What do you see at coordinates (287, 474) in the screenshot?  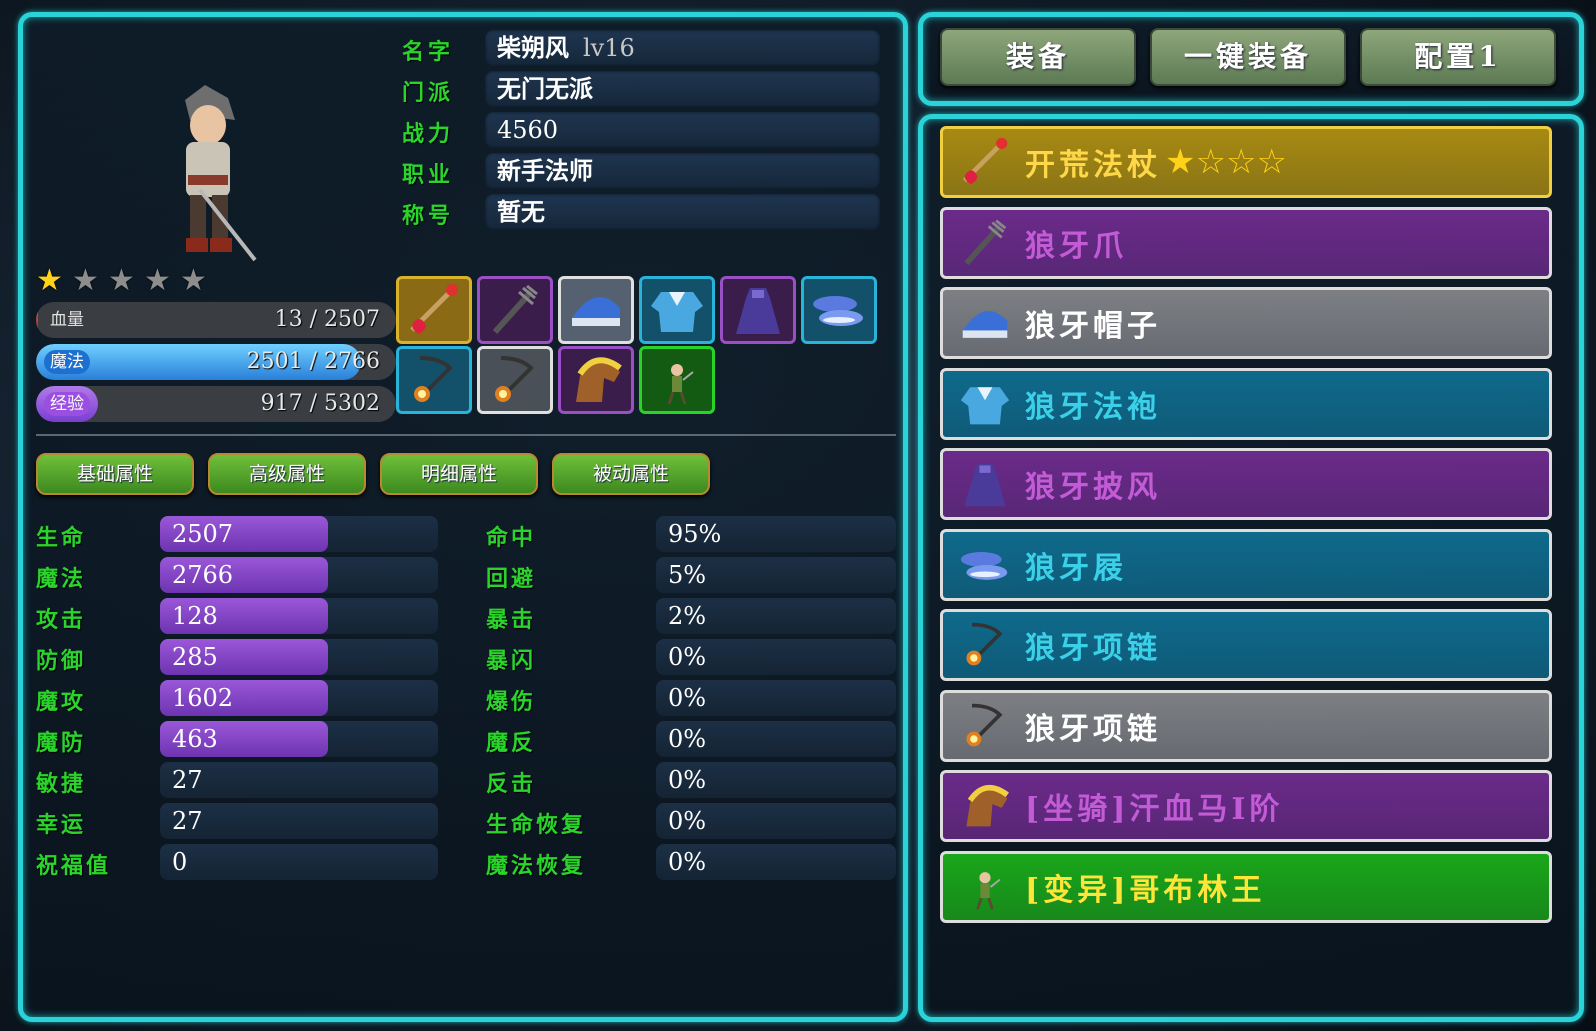 I see `tab-advanced-attributes: 高级属性` at bounding box center [287, 474].